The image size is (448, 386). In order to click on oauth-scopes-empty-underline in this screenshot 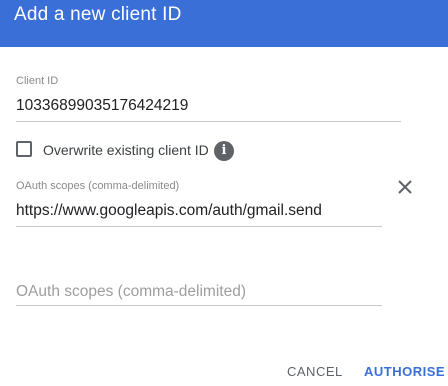, I will do `click(199, 305)`.